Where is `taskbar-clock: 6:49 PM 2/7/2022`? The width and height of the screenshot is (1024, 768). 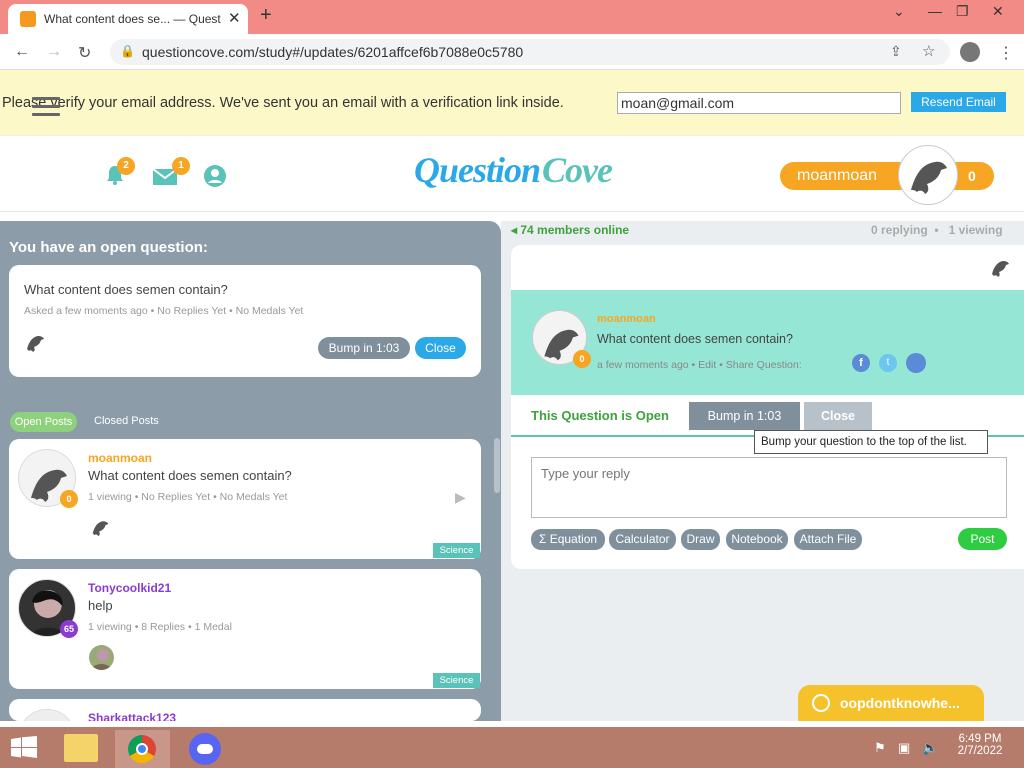
taskbar-clock: 6:49 PM 2/7/2022 is located at coordinates (980, 745).